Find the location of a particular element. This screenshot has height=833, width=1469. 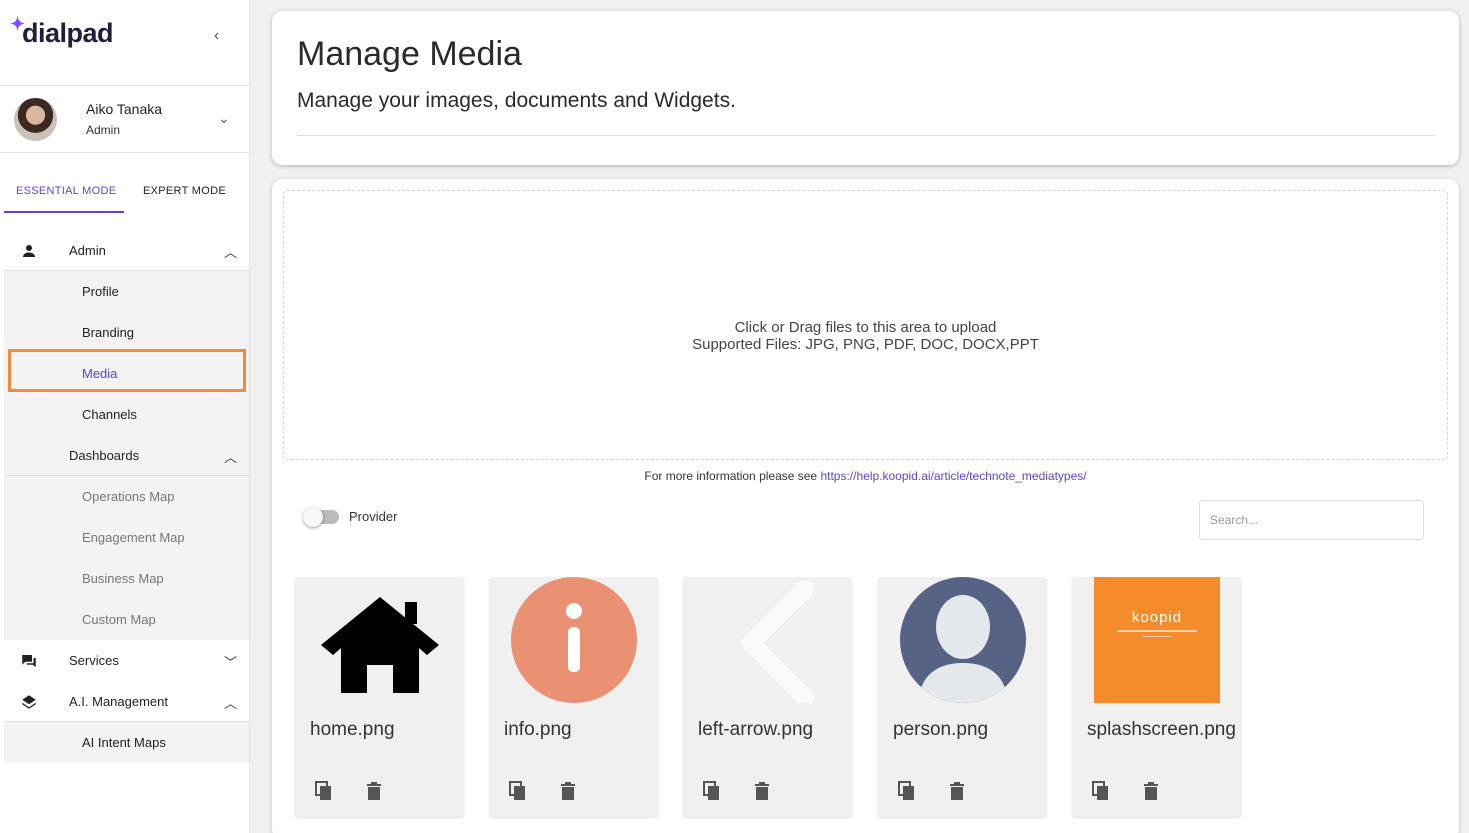

active-tab-indicator is located at coordinates (64, 212).